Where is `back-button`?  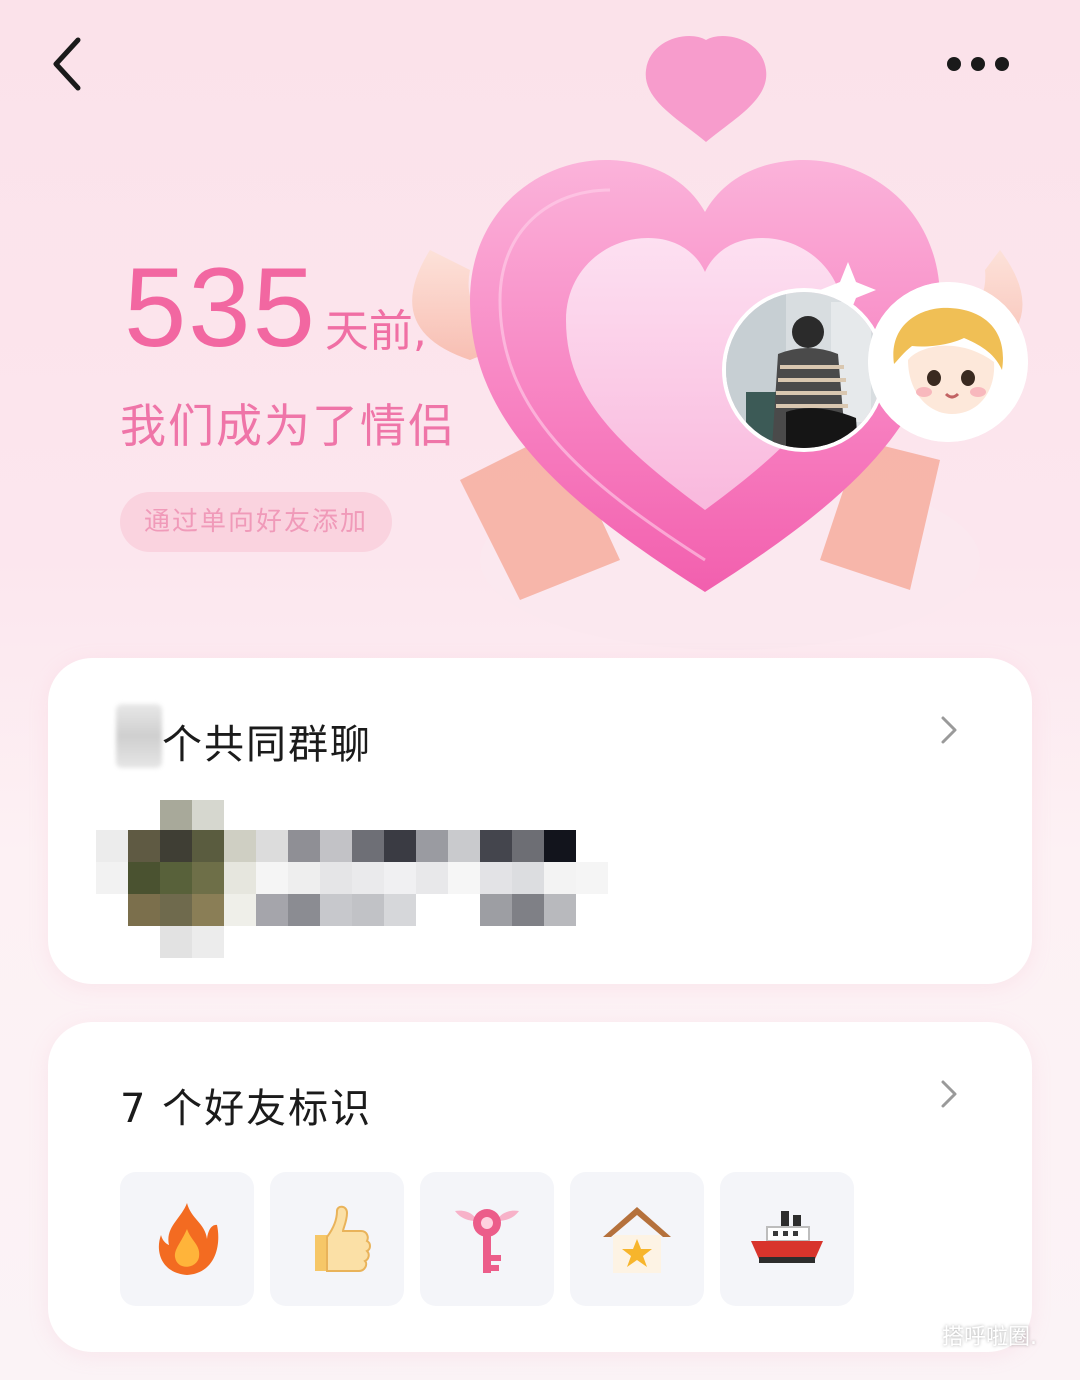 back-button is located at coordinates (72, 64).